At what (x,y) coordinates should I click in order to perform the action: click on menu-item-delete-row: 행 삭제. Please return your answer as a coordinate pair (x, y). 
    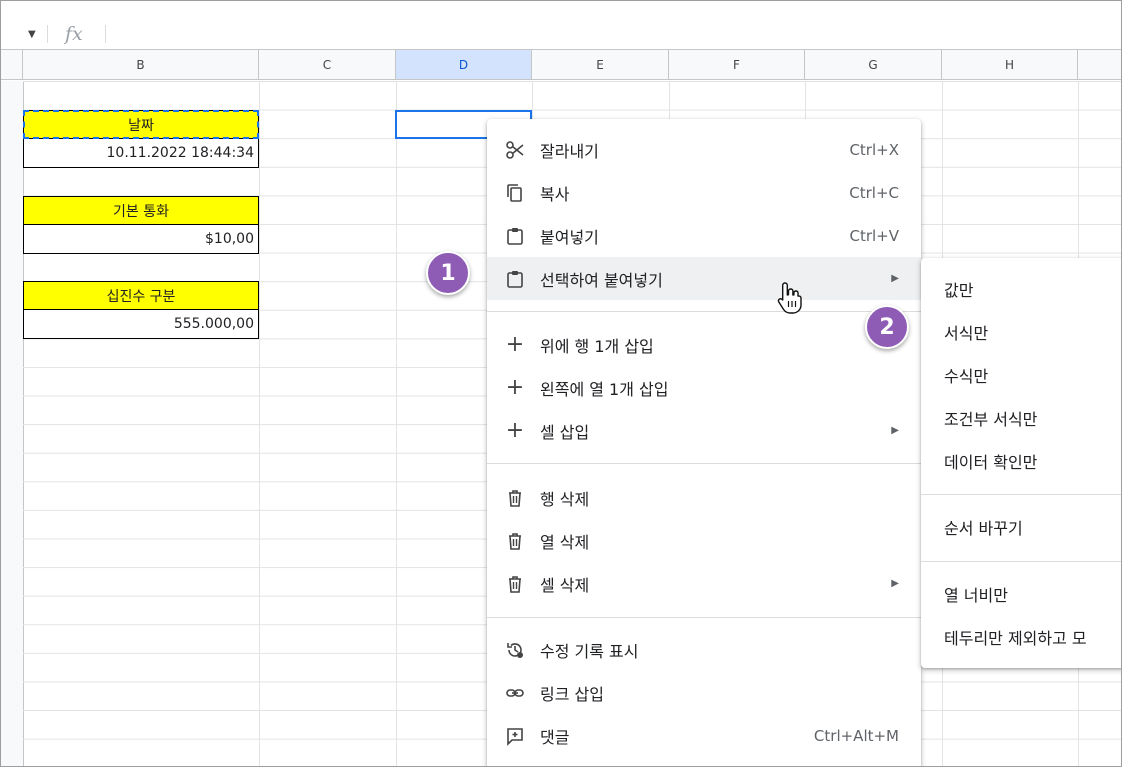
    Looking at the image, I should click on (704, 497).